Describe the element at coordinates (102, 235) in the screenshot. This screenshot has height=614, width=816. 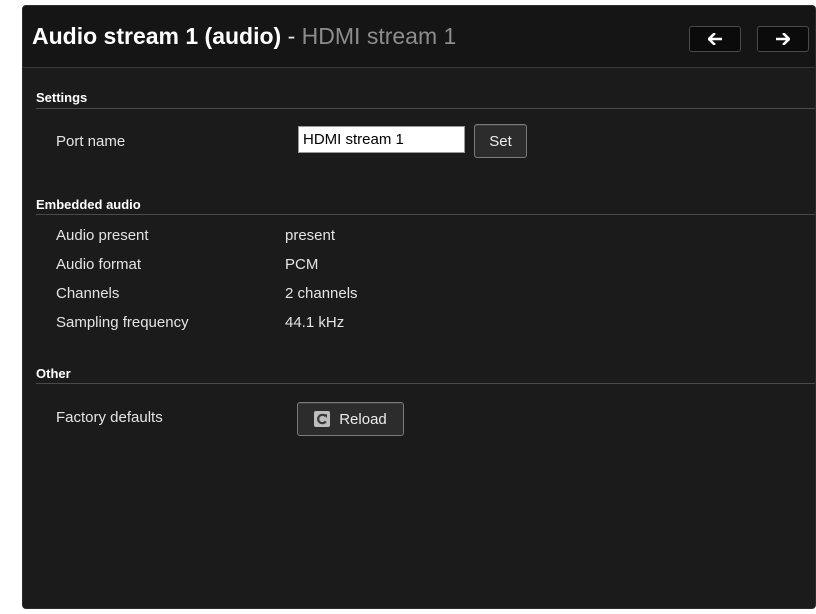
I see `audio-present-label: Audio present` at that location.